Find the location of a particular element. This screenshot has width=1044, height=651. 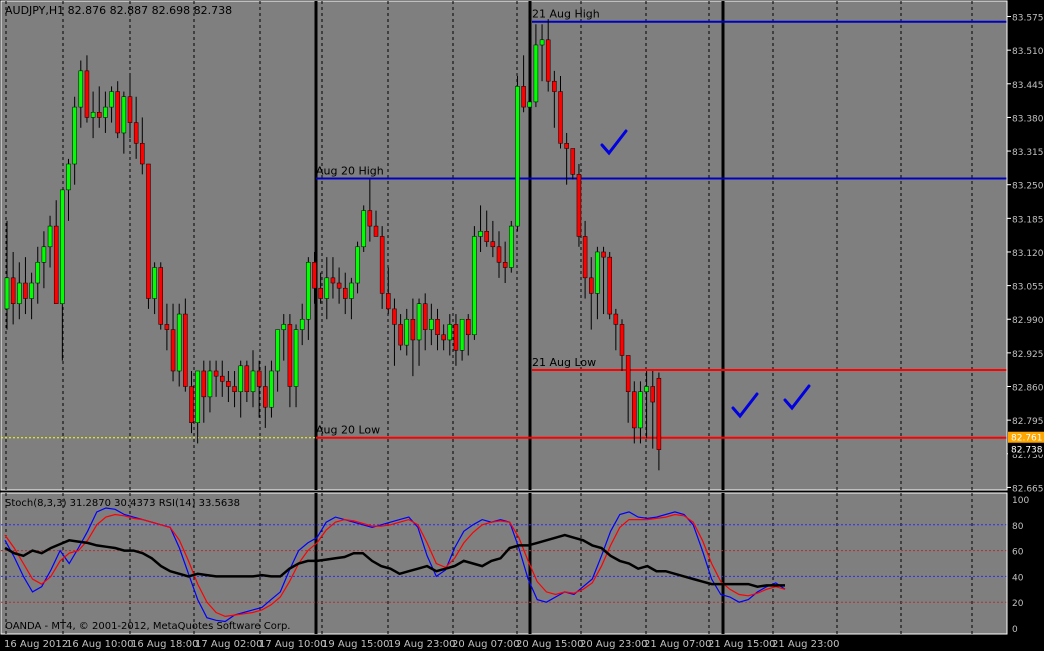

price-tick-label: 83.315 is located at coordinates (1028, 153).